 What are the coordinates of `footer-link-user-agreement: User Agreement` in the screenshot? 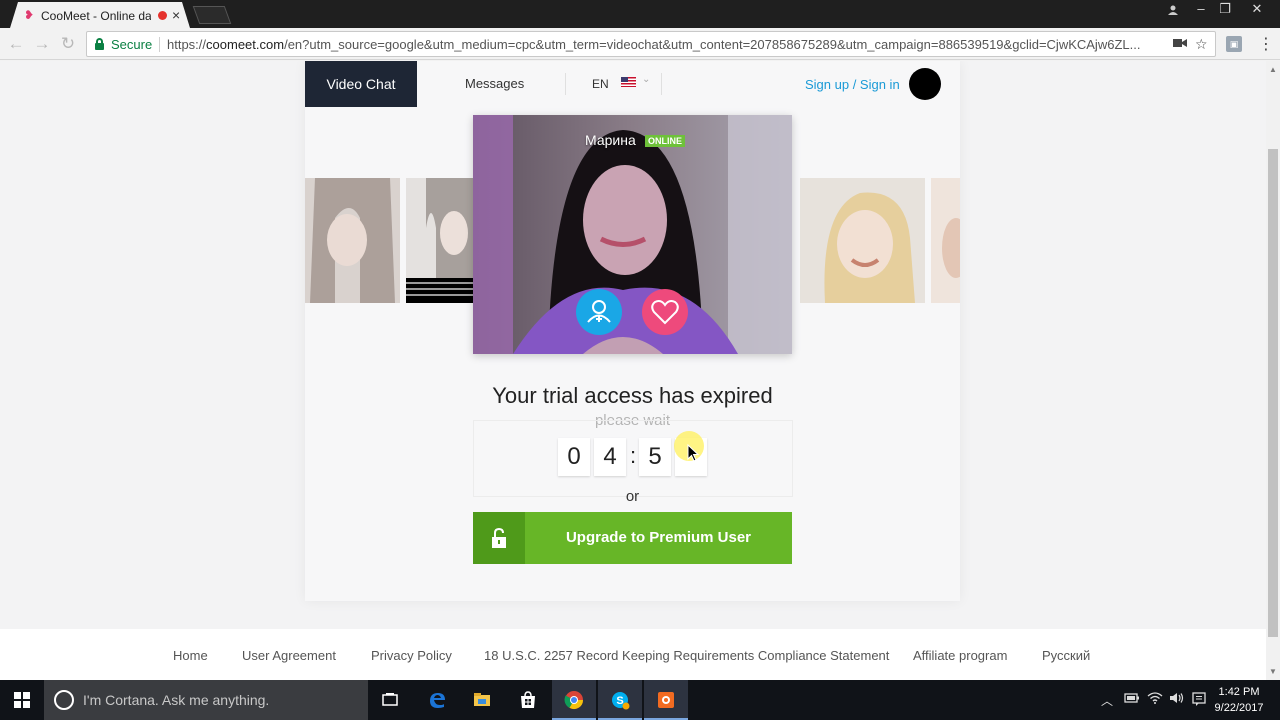 It's located at (289, 655).